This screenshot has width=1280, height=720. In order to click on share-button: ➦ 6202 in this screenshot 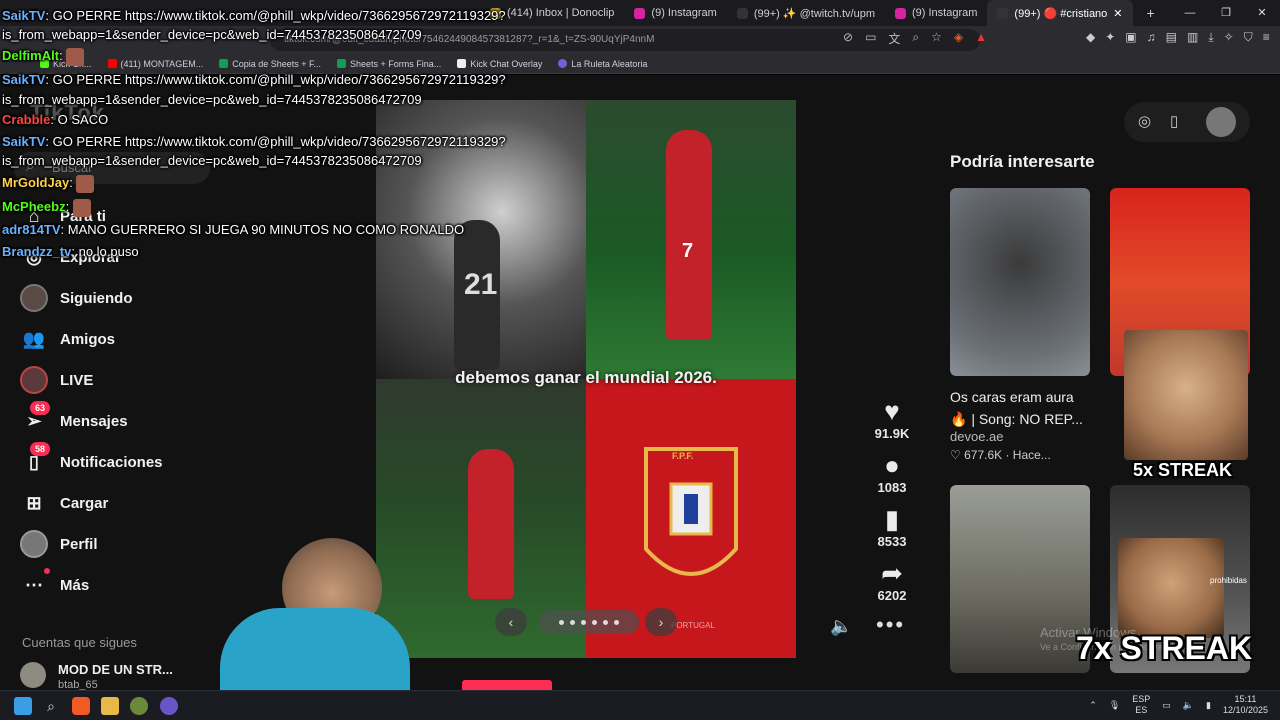, I will do `click(892, 580)`.